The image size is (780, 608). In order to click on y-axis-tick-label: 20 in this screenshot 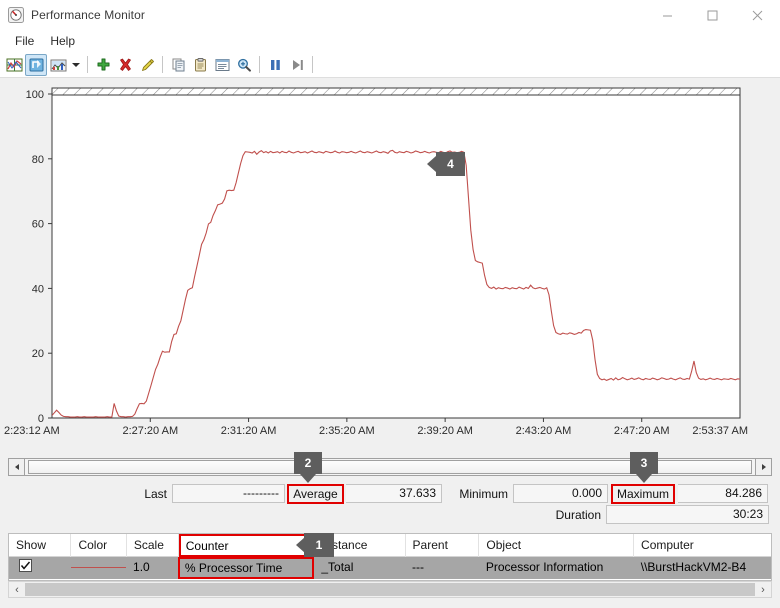, I will do `click(38, 354)`.